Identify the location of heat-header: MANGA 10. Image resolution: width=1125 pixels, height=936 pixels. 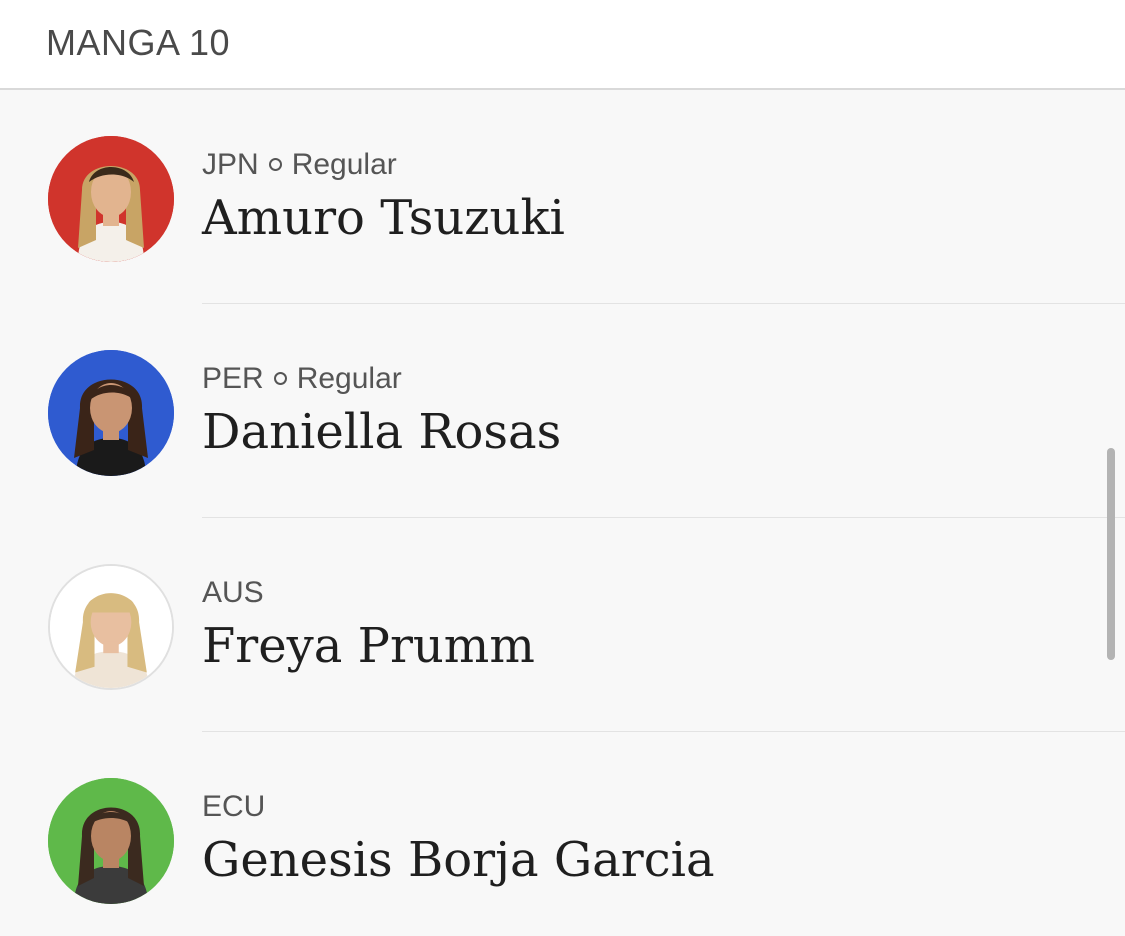
(562, 45).